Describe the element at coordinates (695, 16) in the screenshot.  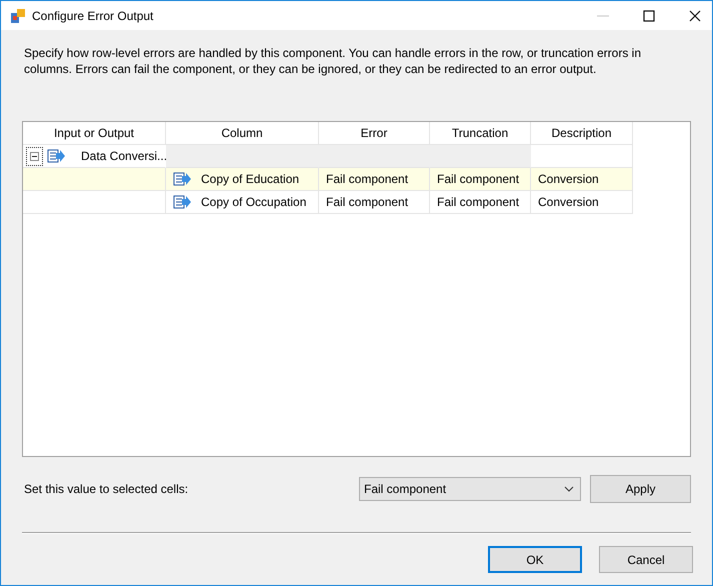
I see `close-icon` at that location.